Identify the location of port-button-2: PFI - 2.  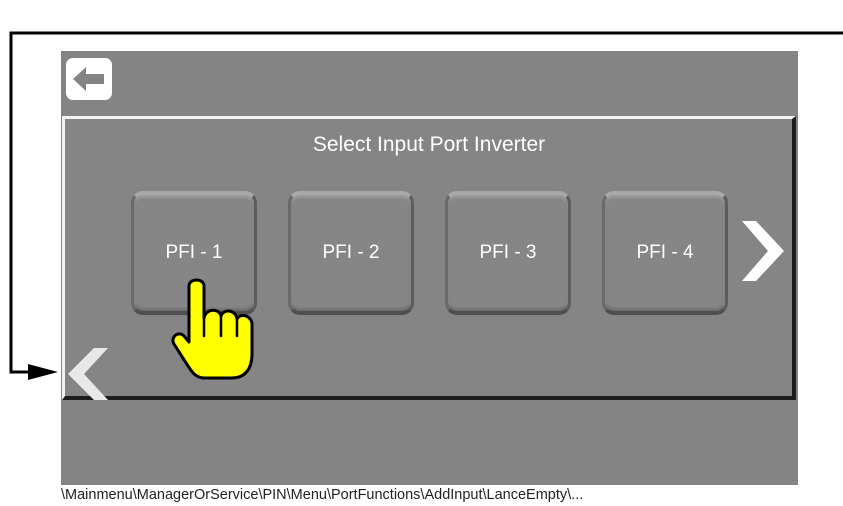
(351, 253).